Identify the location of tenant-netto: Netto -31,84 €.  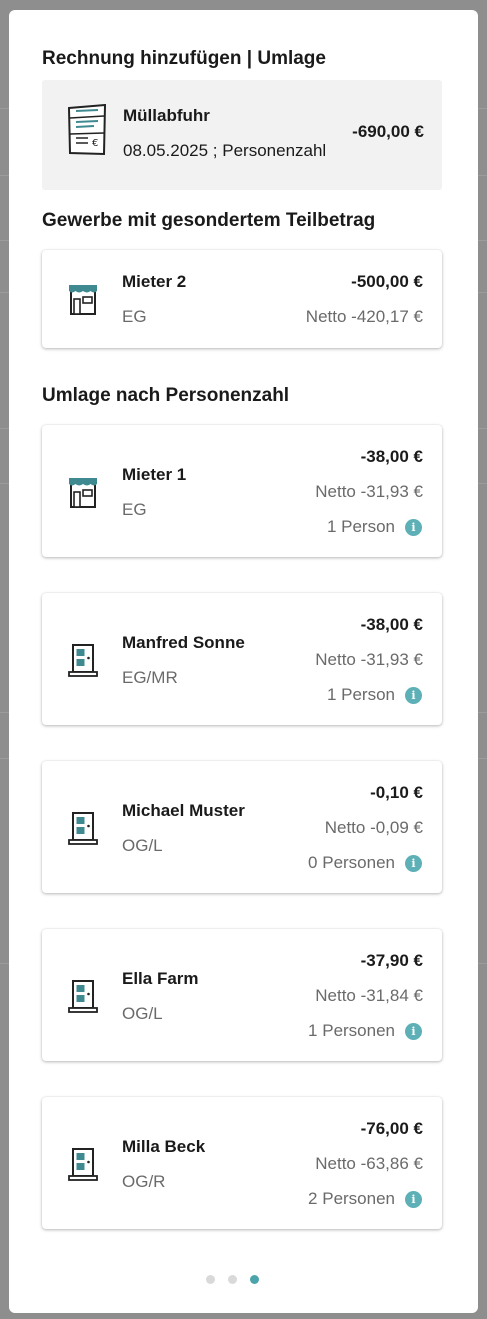
(369, 995).